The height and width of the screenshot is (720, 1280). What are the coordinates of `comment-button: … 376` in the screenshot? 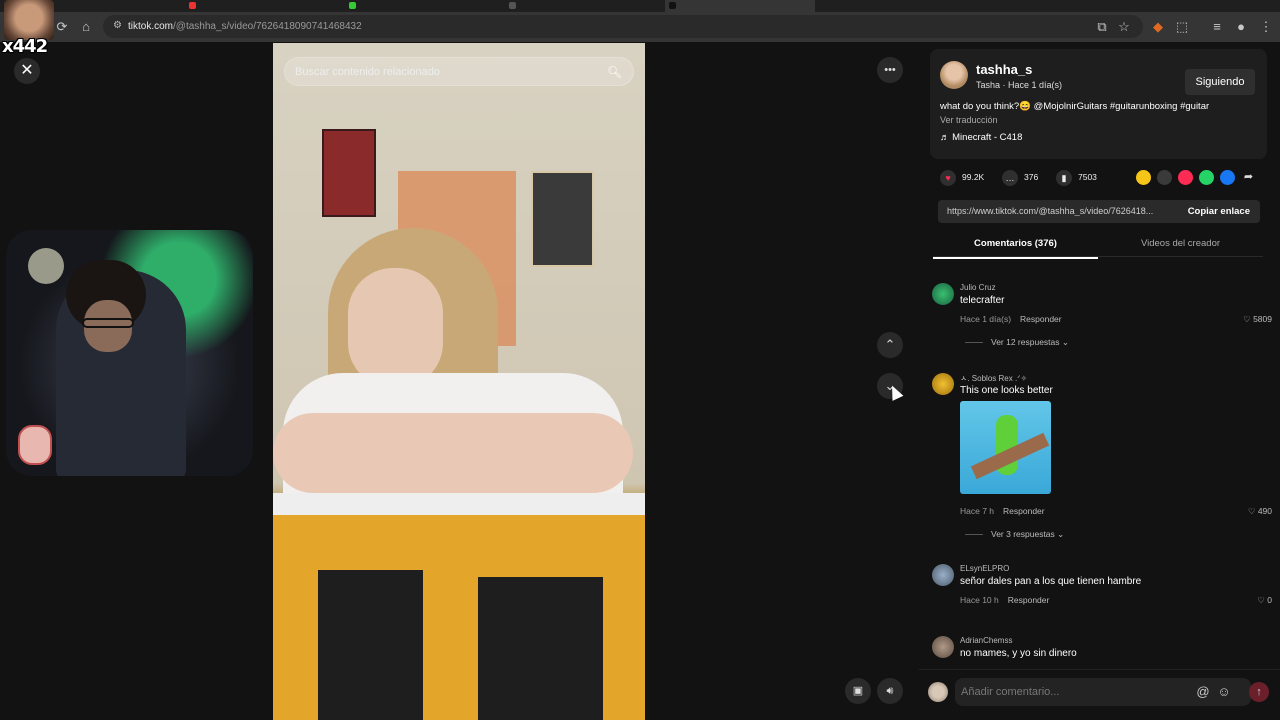 It's located at (1020, 177).